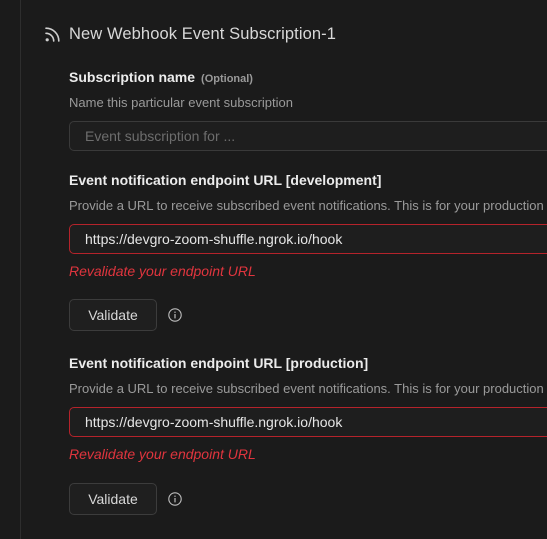  I want to click on rss-feed-icon, so click(52, 34).